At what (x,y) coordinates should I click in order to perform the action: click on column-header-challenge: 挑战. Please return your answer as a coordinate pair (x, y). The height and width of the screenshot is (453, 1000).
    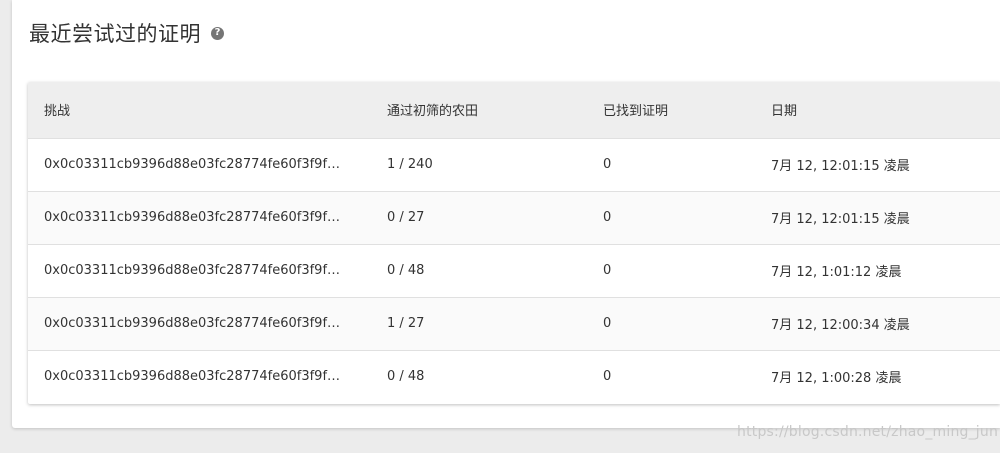
    Looking at the image, I should click on (57, 112).